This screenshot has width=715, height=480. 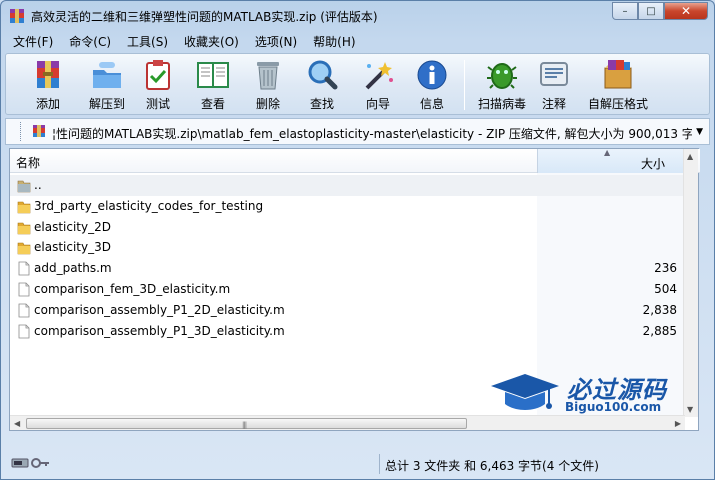 What do you see at coordinates (106, 104) in the screenshot?
I see `extract-to-label: 解压到` at bounding box center [106, 104].